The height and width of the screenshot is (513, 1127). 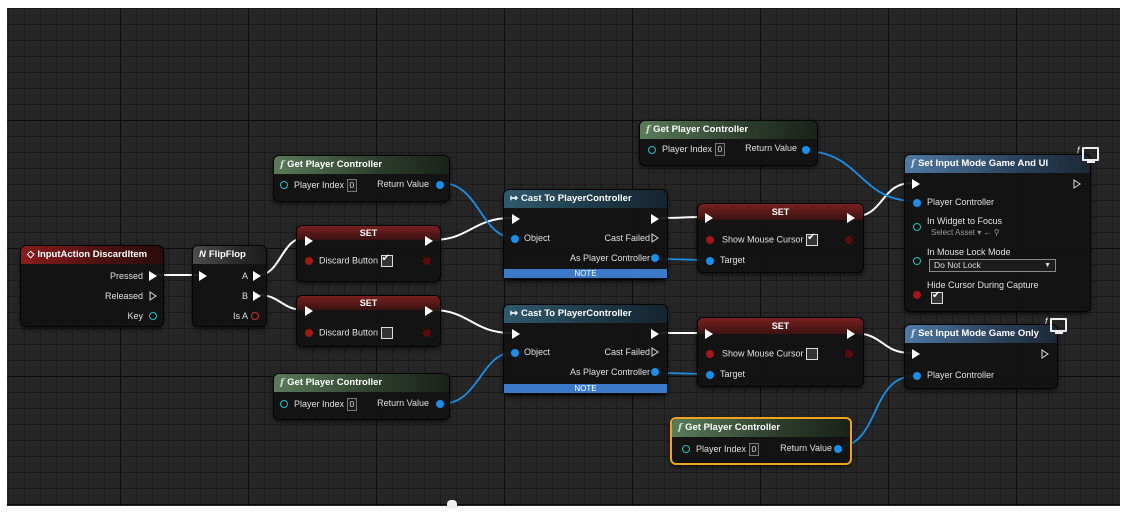 I want to click on player-index-pin, so click(x=284, y=185).